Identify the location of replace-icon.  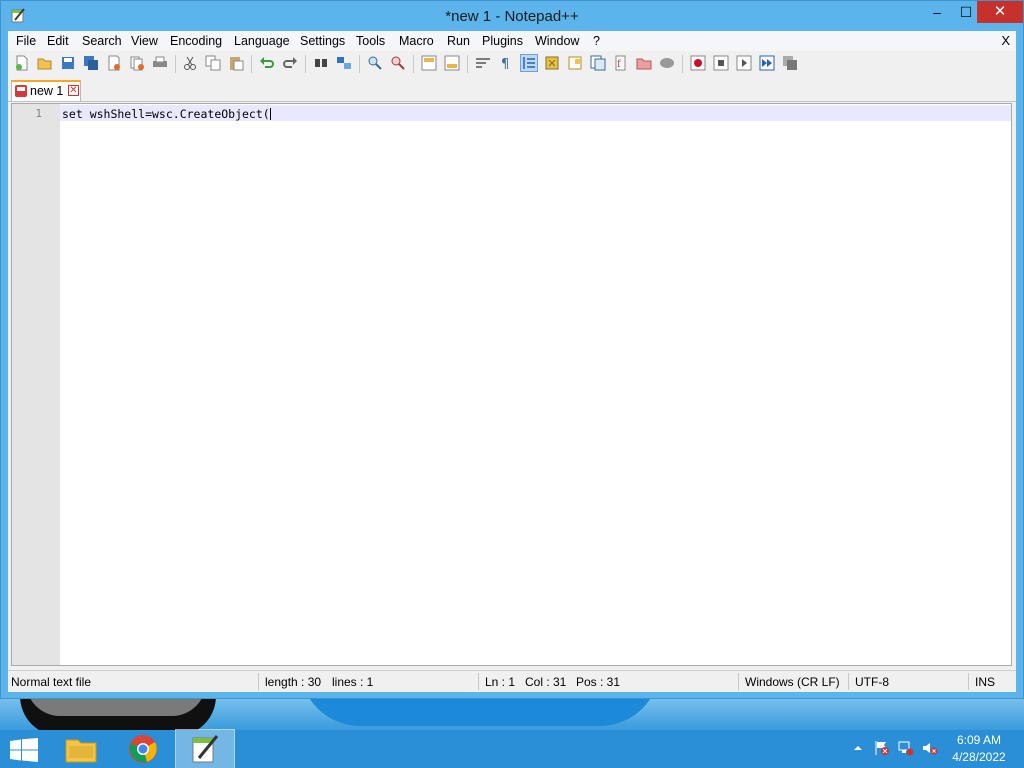
(344, 63).